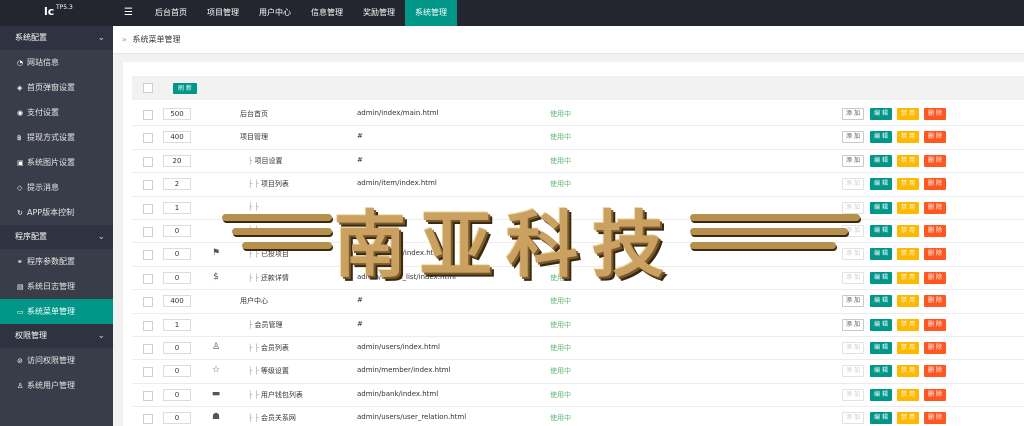  What do you see at coordinates (56, 311) in the screenshot?
I see `sidebar-item-menus: ▭ 系统菜单管理` at bounding box center [56, 311].